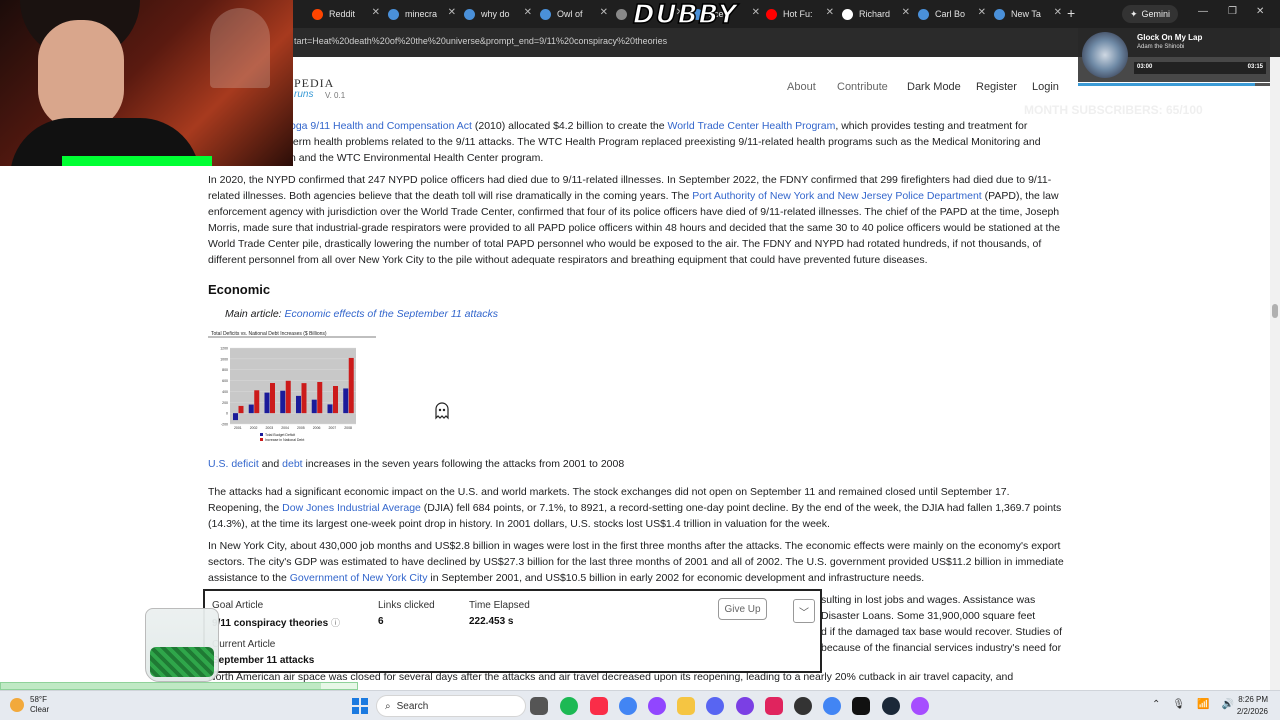 The width and height of the screenshot is (1280, 720). Describe the element at coordinates (276, 623) in the screenshot. I see `goal-article-value: 9/11 conspiracy theories ⓘ` at that location.